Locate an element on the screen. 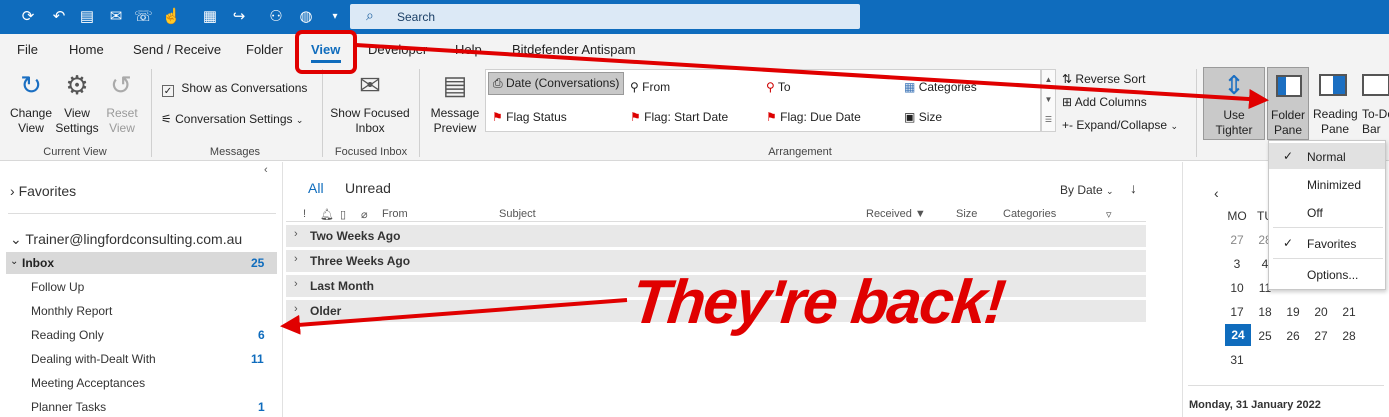 The width and height of the screenshot is (1389, 417). group-header: › Two Weeks Ago is located at coordinates (716, 236).